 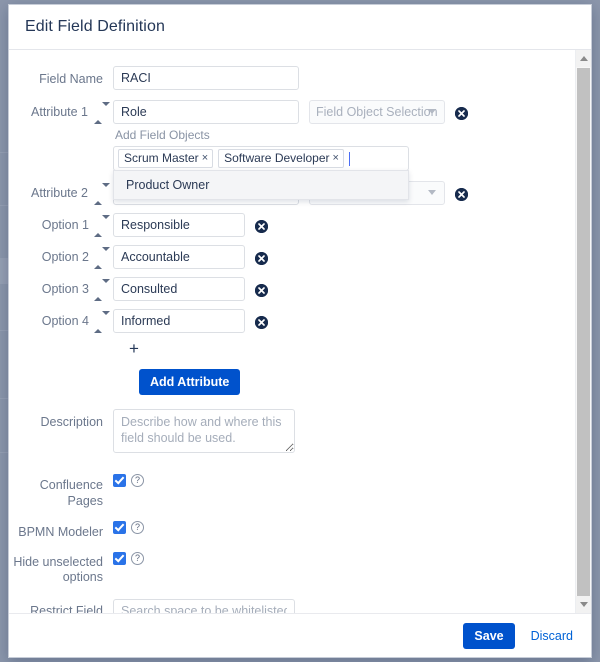 I want to click on confluence-pages-row: Confluence Pages ?, so click(x=292, y=490).